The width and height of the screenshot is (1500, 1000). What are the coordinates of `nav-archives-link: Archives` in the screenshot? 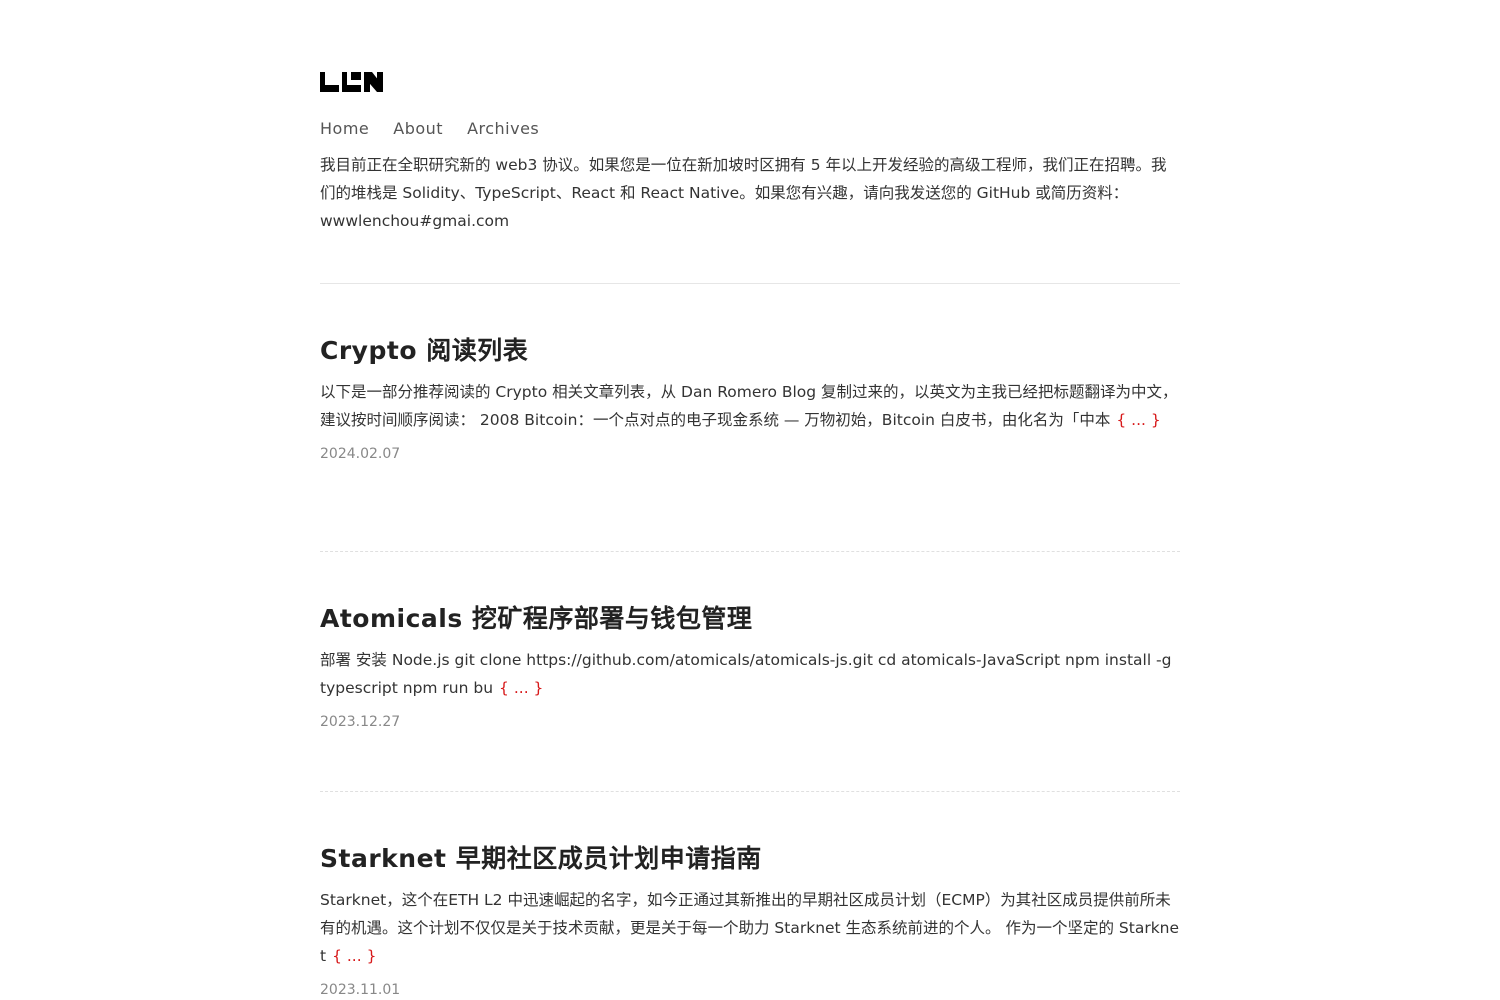 It's located at (503, 128).